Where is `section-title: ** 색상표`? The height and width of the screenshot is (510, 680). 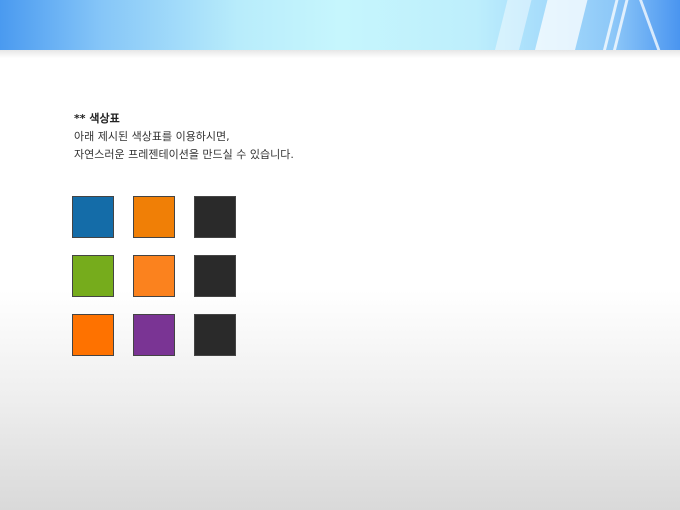 section-title: ** 색상표 is located at coordinates (97, 118).